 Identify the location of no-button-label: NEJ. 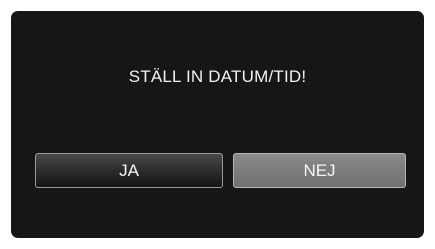
(319, 170).